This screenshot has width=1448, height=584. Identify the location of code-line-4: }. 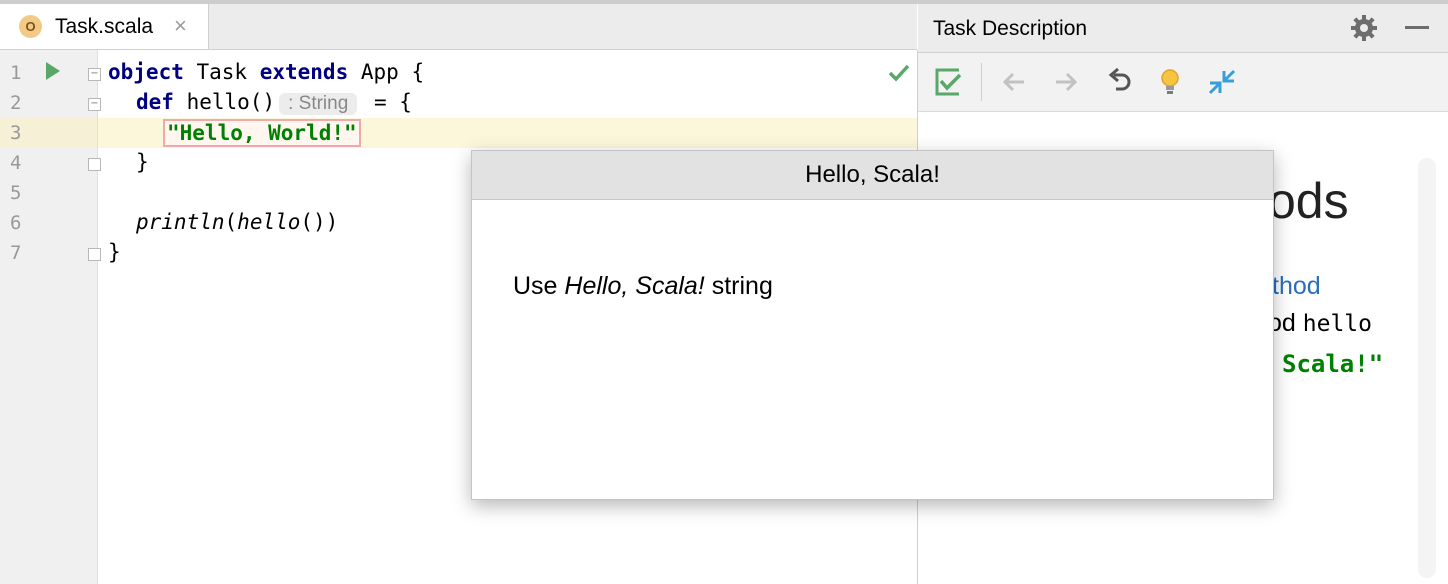
(142, 162).